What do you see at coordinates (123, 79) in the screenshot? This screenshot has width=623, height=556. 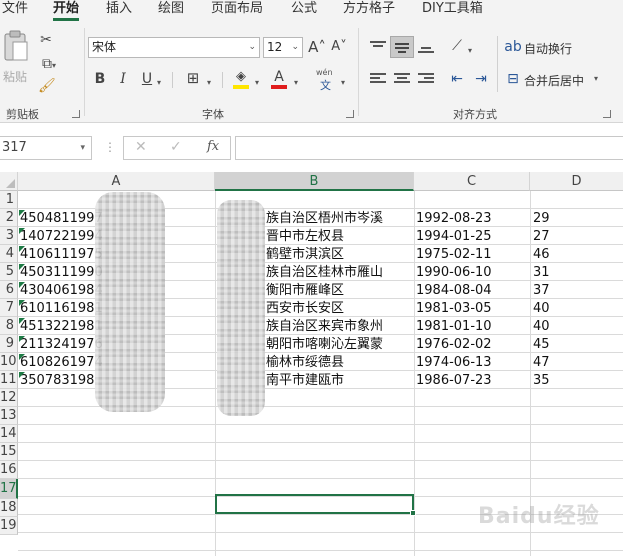 I see `italic-button: I` at bounding box center [123, 79].